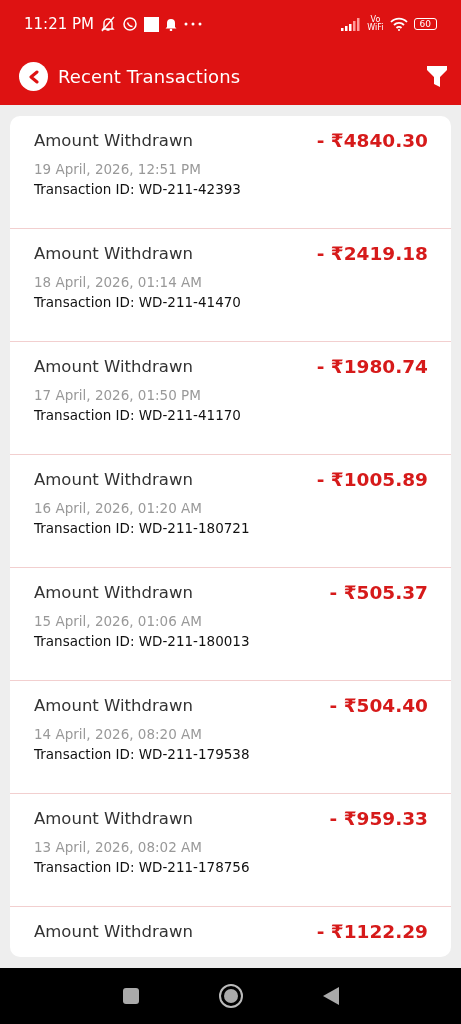  What do you see at coordinates (425, 24) in the screenshot?
I see `battery-level: 60` at bounding box center [425, 24].